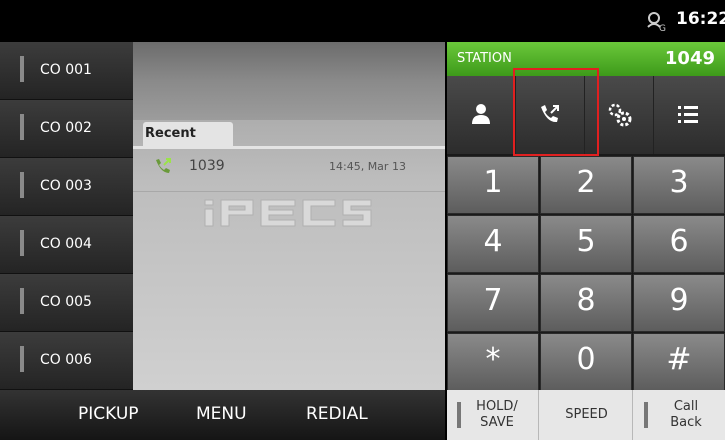 This screenshot has width=725, height=440. Describe the element at coordinates (289, 147) in the screenshot. I see `tab-underline` at that location.